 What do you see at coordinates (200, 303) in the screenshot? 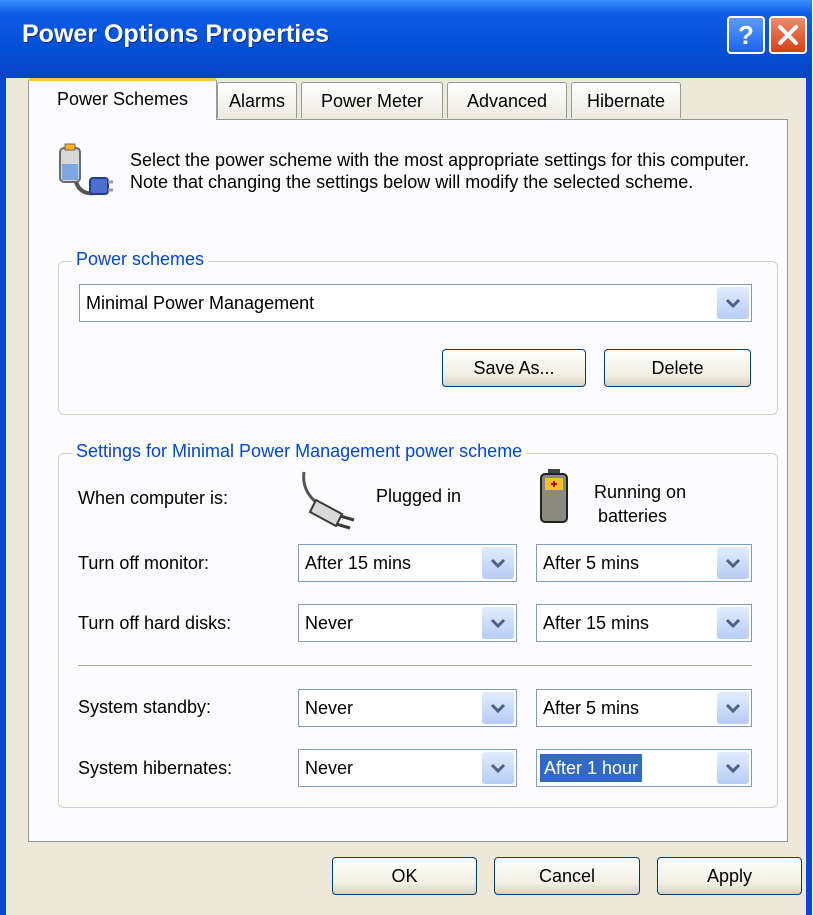
I see `power-scheme-value: Minimal Power Management` at bounding box center [200, 303].